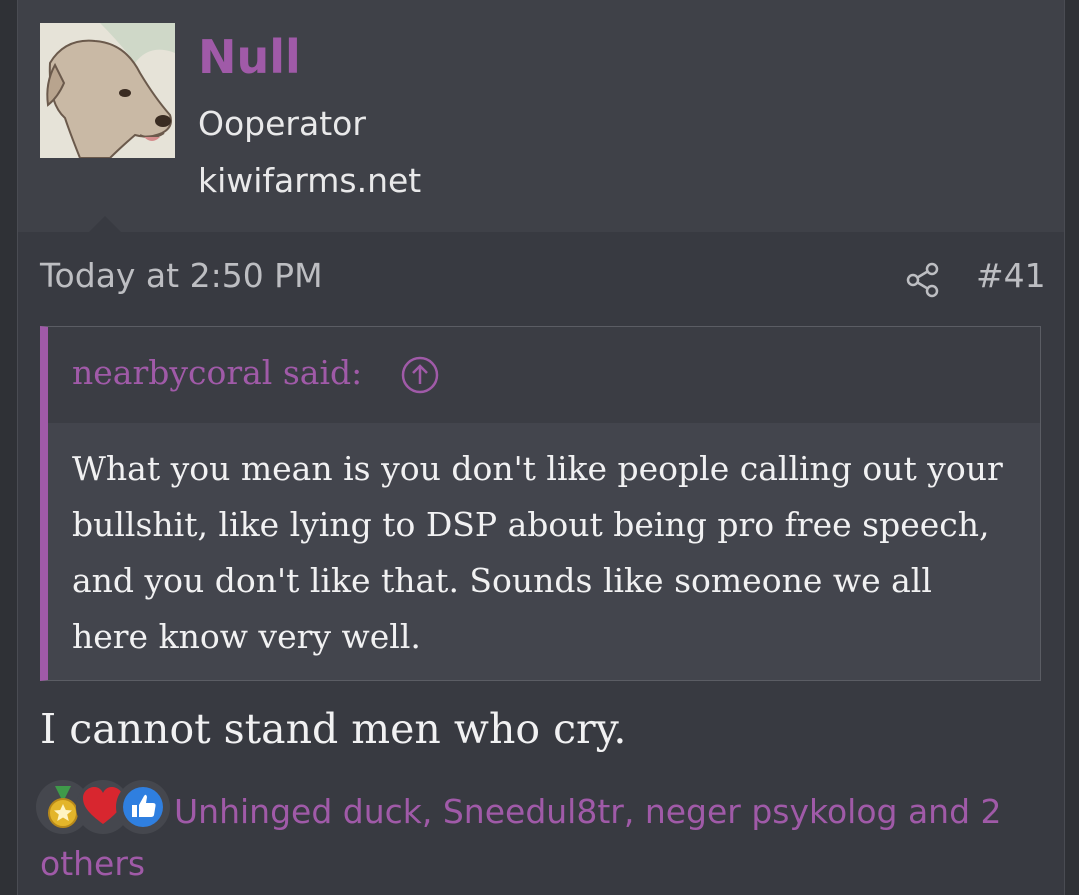 The height and width of the screenshot is (895, 1079). What do you see at coordinates (1011, 275) in the screenshot?
I see `post-number: #41` at bounding box center [1011, 275].